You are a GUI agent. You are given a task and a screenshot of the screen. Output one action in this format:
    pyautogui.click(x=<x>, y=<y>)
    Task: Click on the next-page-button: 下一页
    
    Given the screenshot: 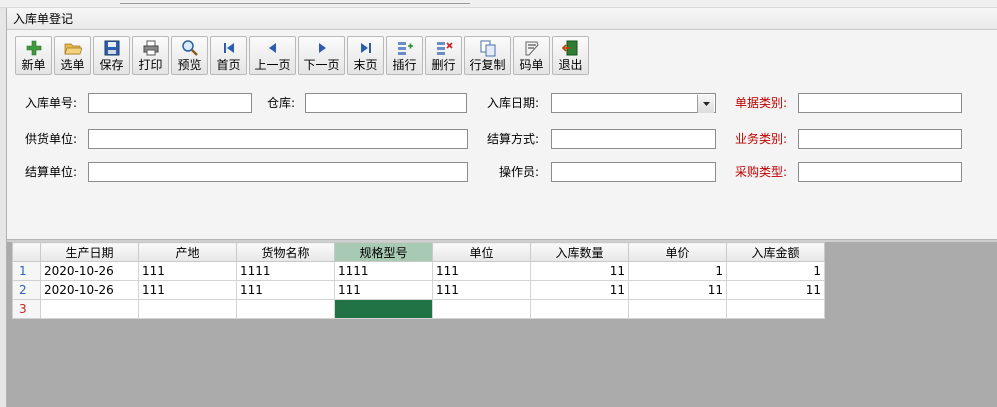 What is the action you would take?
    pyautogui.click(x=321, y=55)
    